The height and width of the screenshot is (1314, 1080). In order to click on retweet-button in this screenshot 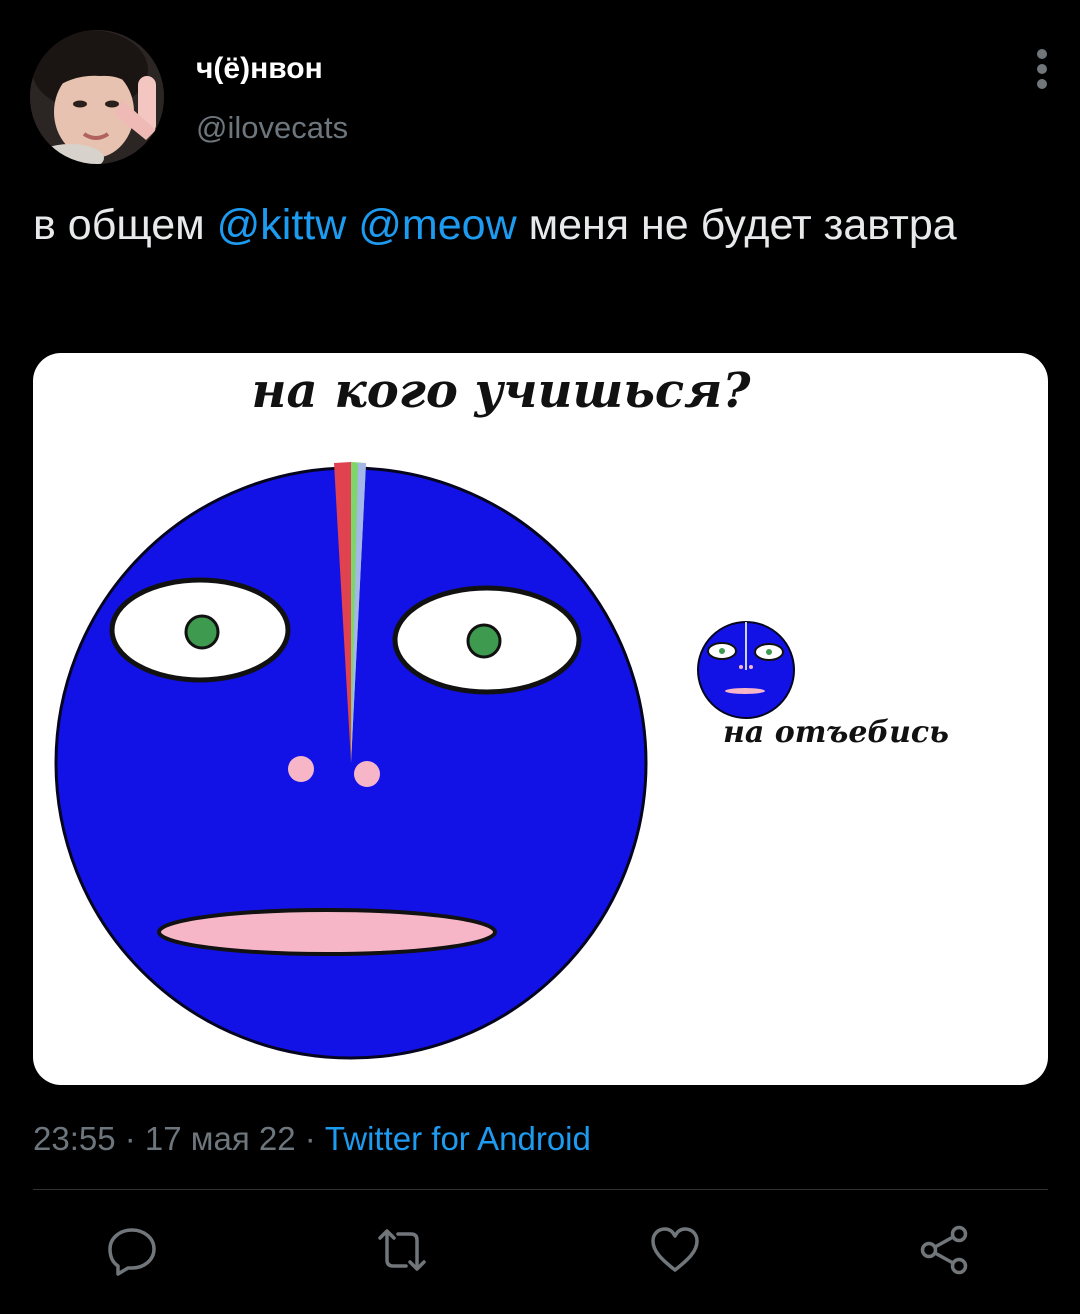, I will do `click(402, 1250)`.